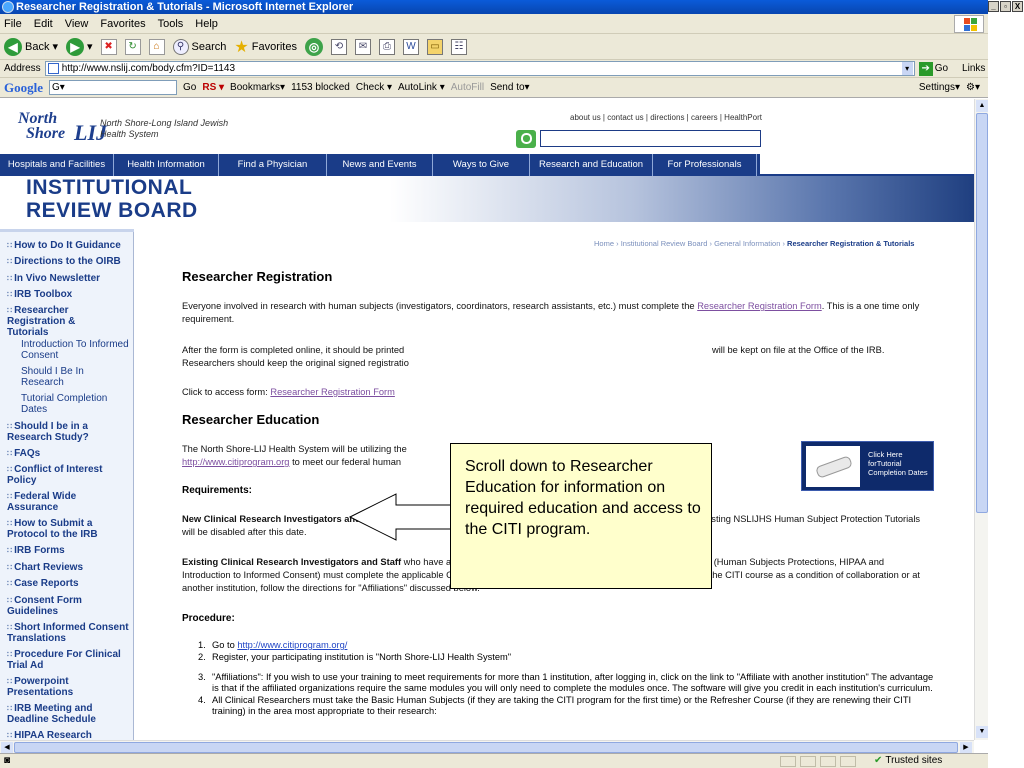 The image size is (1024, 768). Describe the element at coordinates (510, 87) in the screenshot. I see `send-to-button: Send to▾` at that location.